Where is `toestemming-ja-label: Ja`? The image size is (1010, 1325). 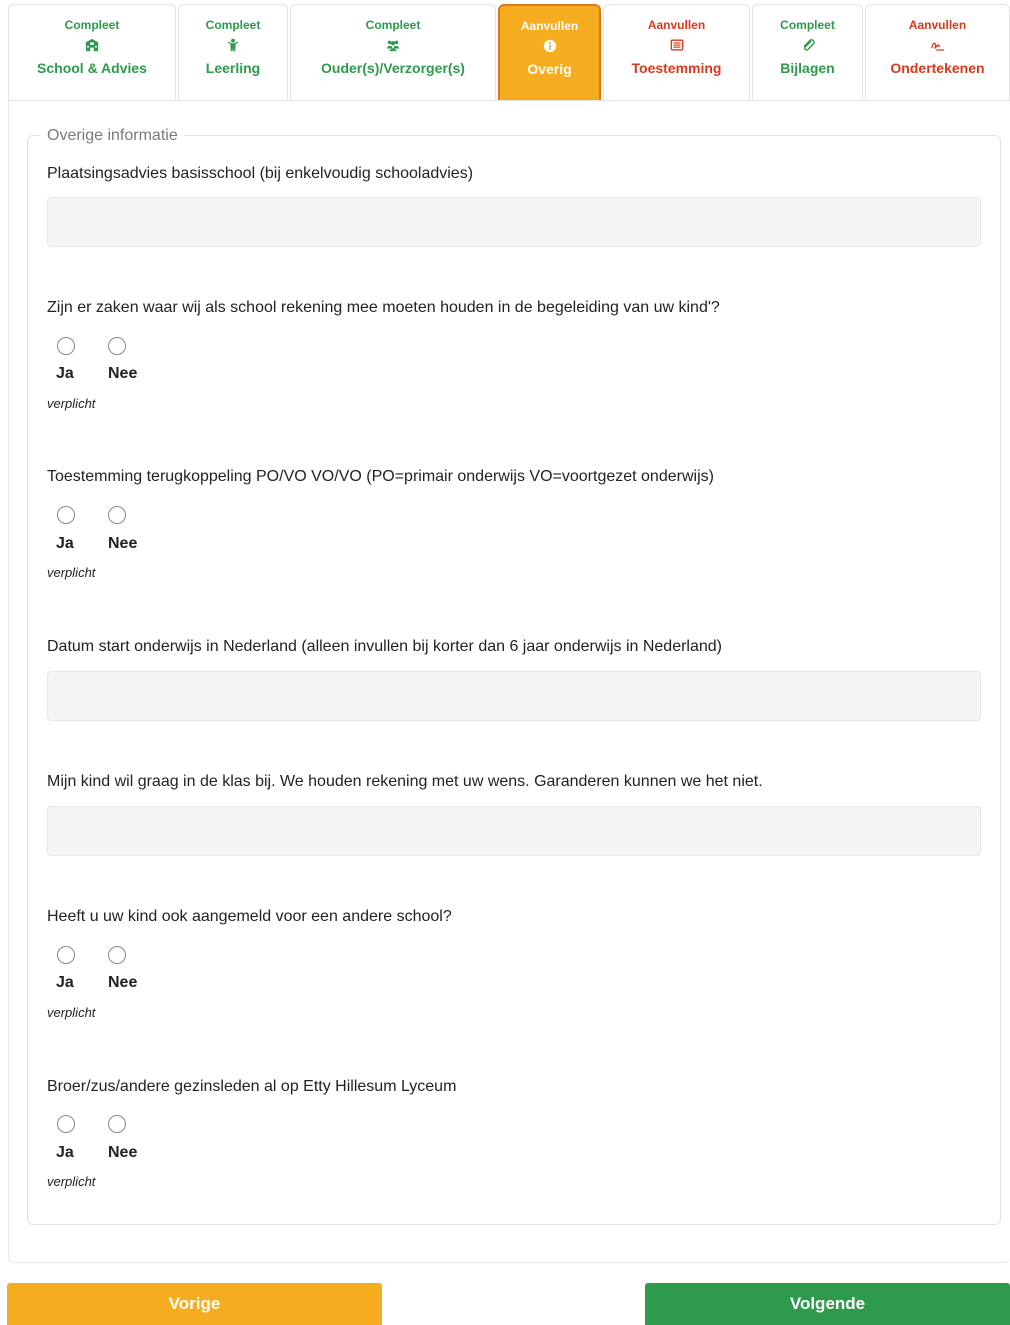
toestemming-ja-label: Ja is located at coordinates (65, 544).